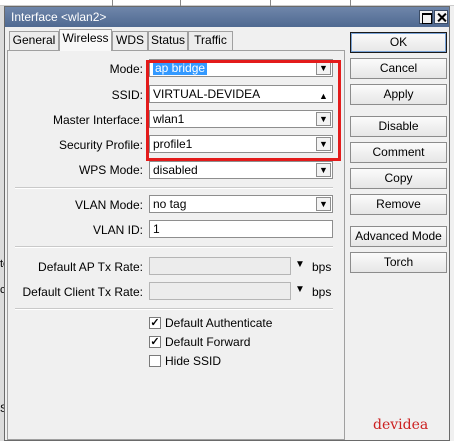 Image resolution: width=454 pixels, height=441 pixels. What do you see at coordinates (398, 68) in the screenshot?
I see `cancel-button: Cancel` at bounding box center [398, 68].